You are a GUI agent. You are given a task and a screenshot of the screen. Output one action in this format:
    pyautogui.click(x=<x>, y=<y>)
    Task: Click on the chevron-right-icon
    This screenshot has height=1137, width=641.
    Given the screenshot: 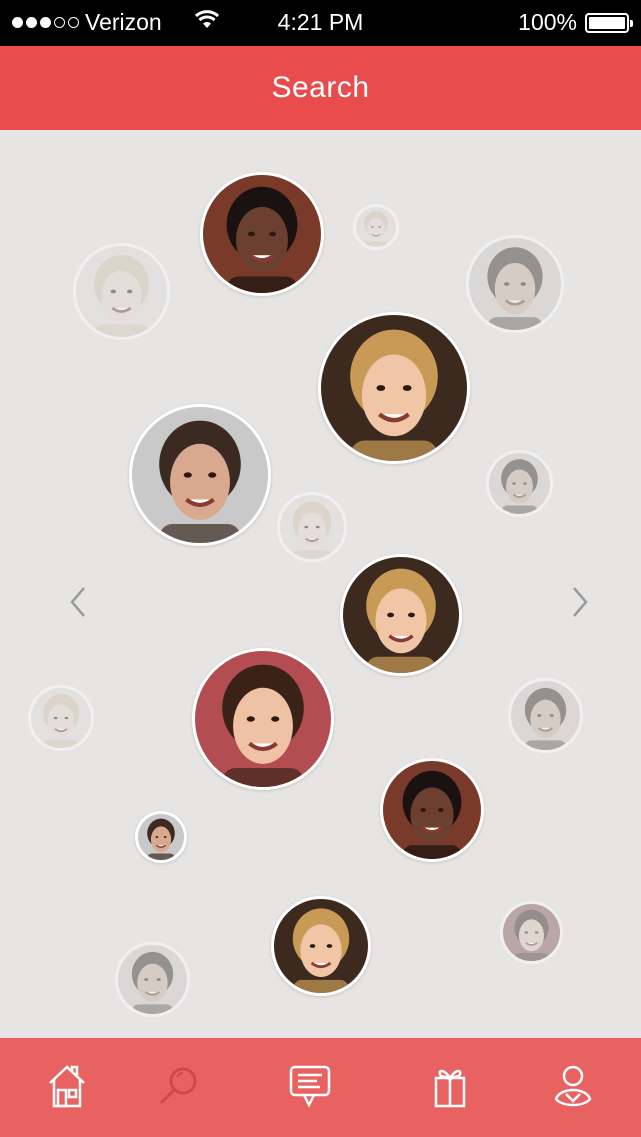 What is the action you would take?
    pyautogui.click(x=580, y=602)
    